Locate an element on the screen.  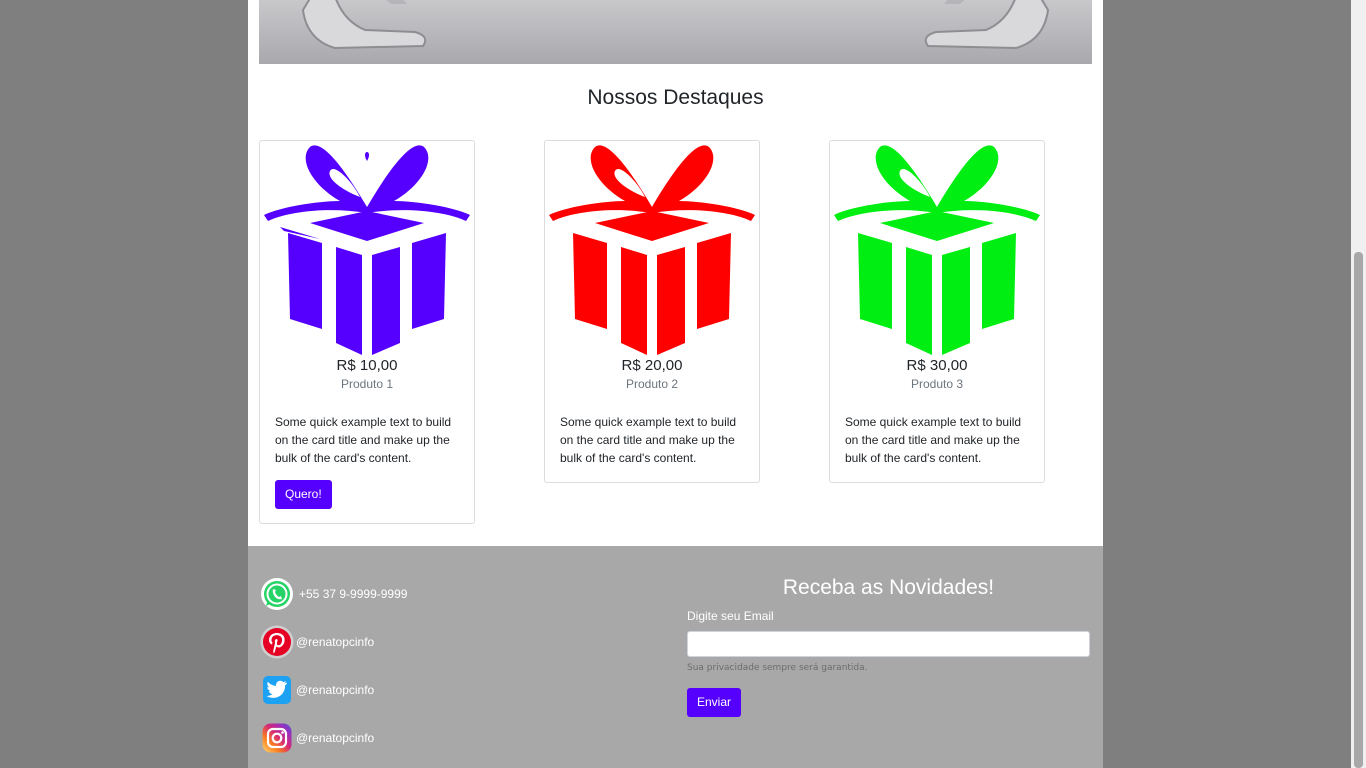
instagram-handle: @renatopcinfo is located at coordinates (335, 738).